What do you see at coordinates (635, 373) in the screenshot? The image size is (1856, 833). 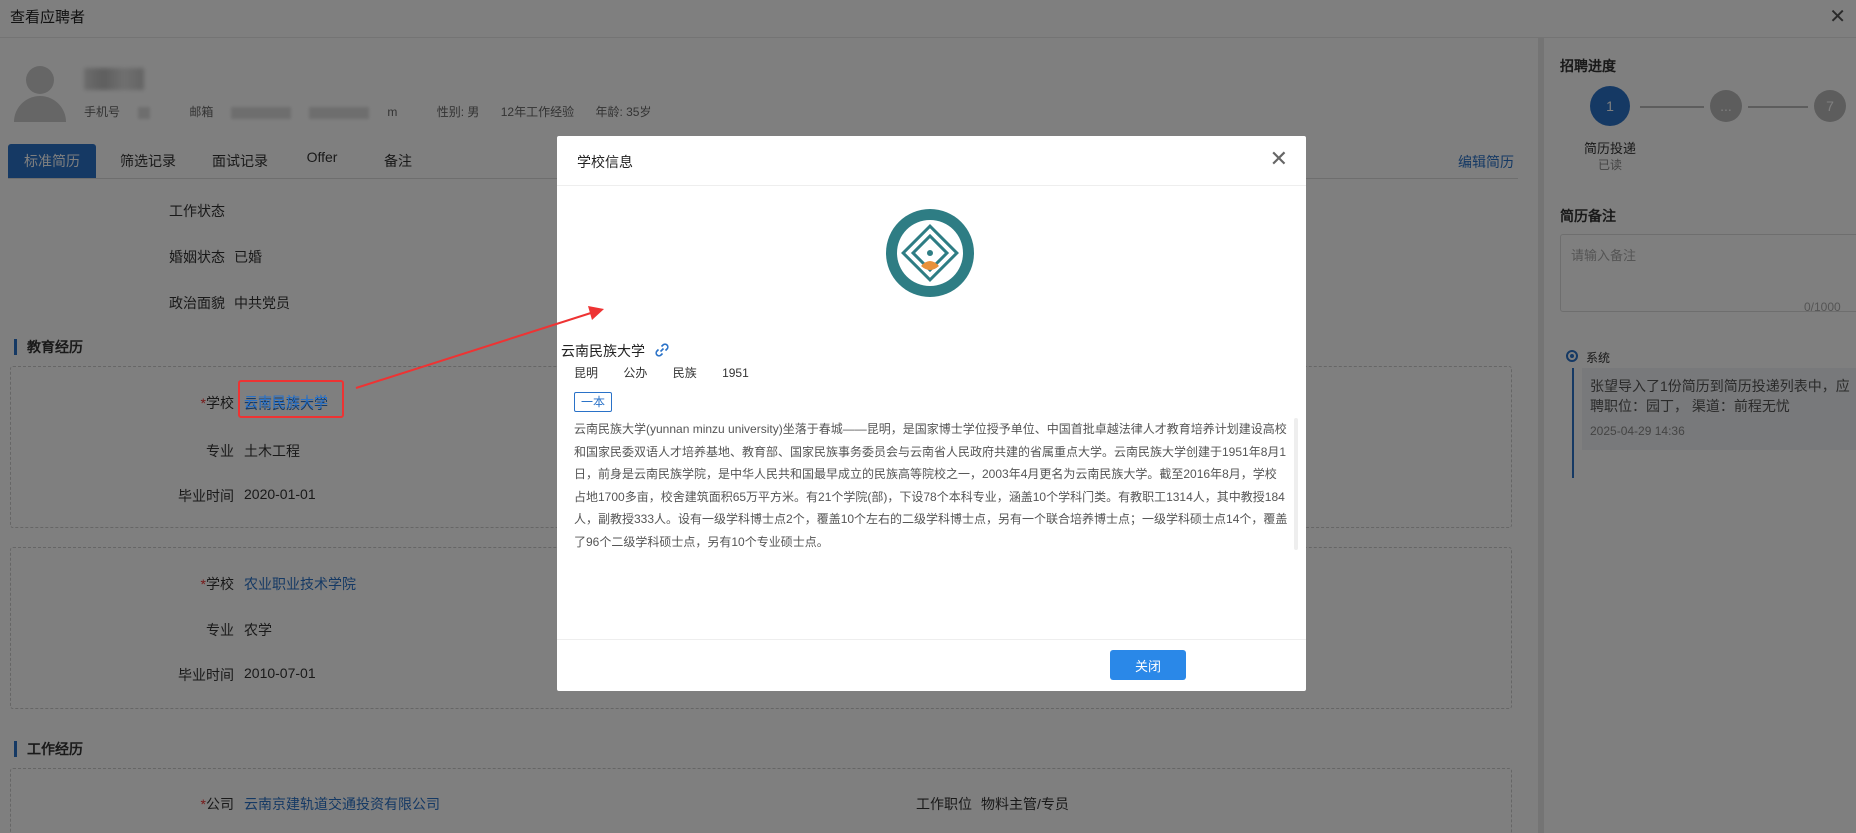 I see `ownership-text: 公办` at bounding box center [635, 373].